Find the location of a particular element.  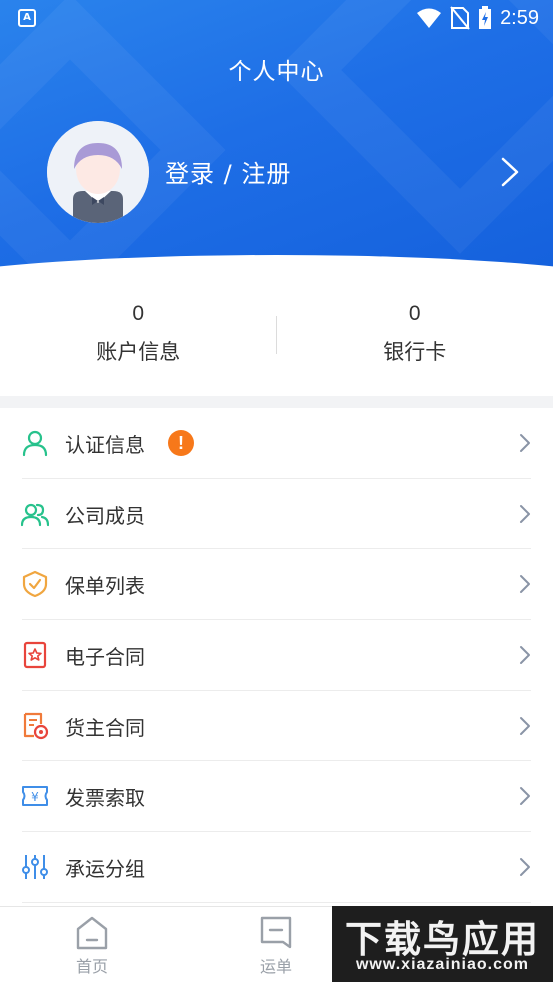

document-seal-icon is located at coordinates (36, 725).